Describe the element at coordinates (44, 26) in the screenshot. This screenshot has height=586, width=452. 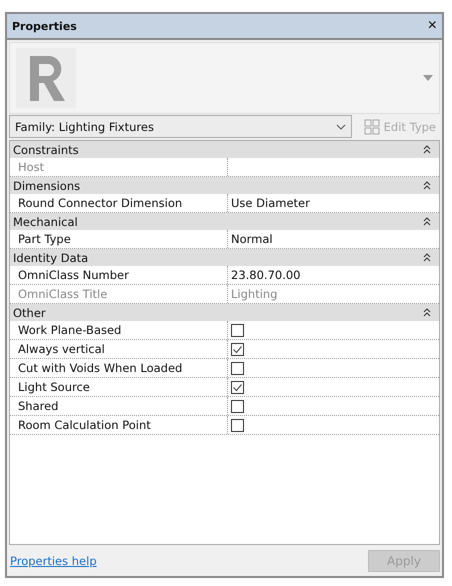
I see `window-title: Properties` at that location.